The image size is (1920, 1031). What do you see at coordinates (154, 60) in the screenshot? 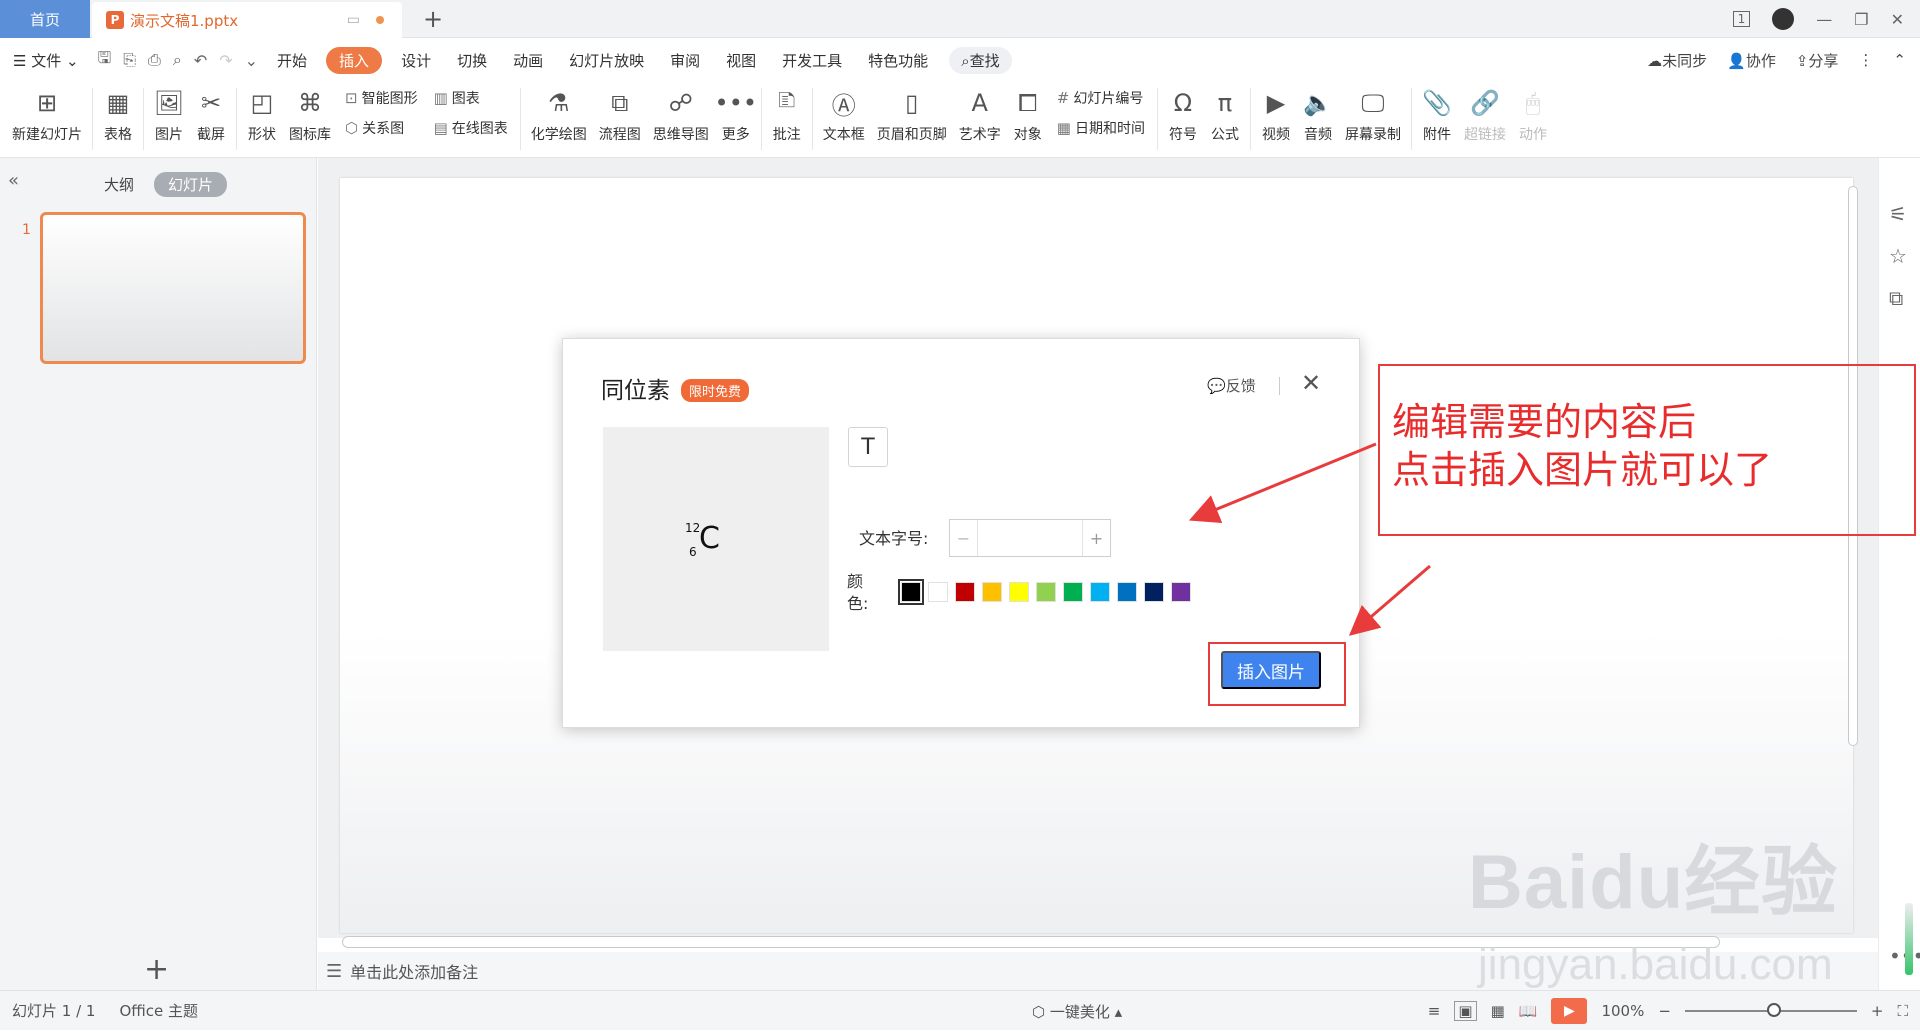
I see `print-icon: ⎙` at bounding box center [154, 60].